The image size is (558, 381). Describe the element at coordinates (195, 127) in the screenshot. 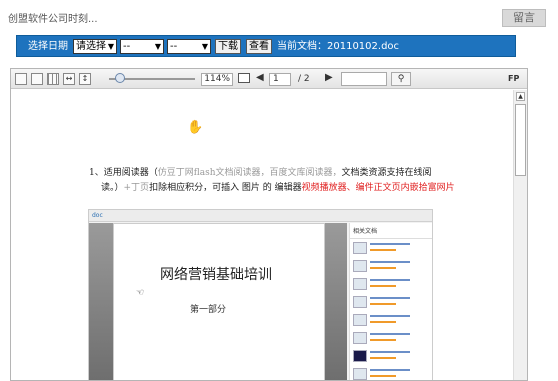

I see `hand-cursor-icon: ✋` at that location.